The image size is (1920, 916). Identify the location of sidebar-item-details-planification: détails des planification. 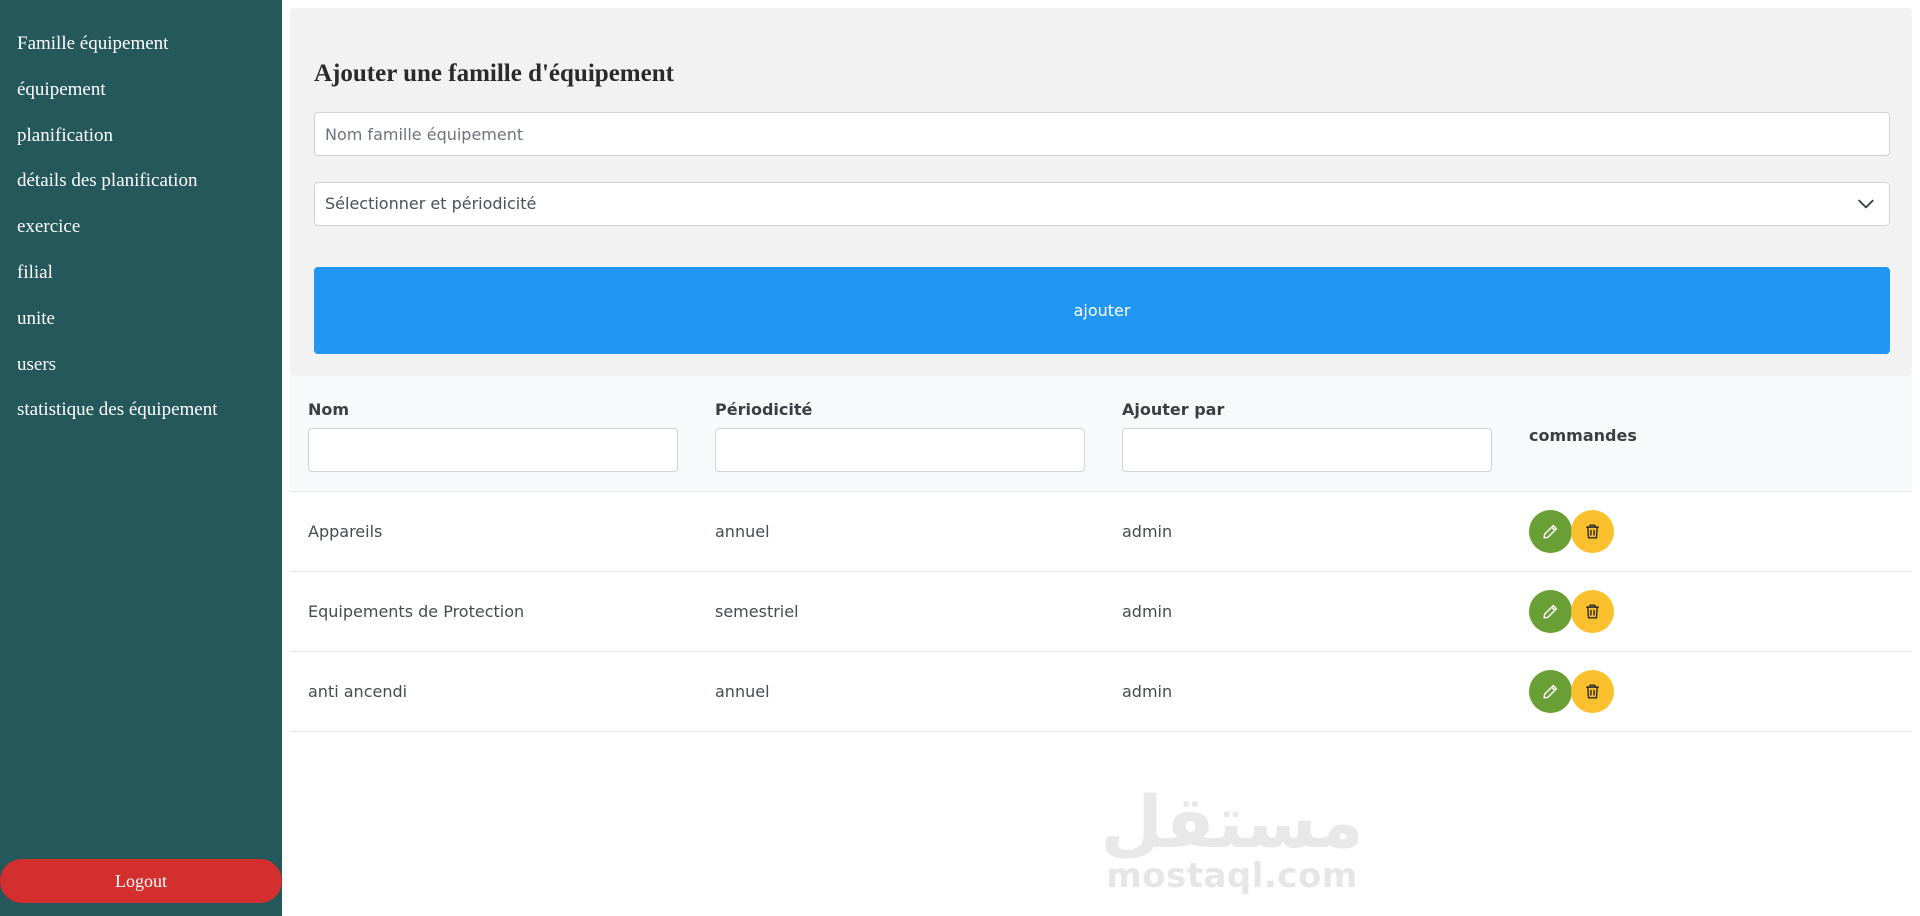
(141, 186).